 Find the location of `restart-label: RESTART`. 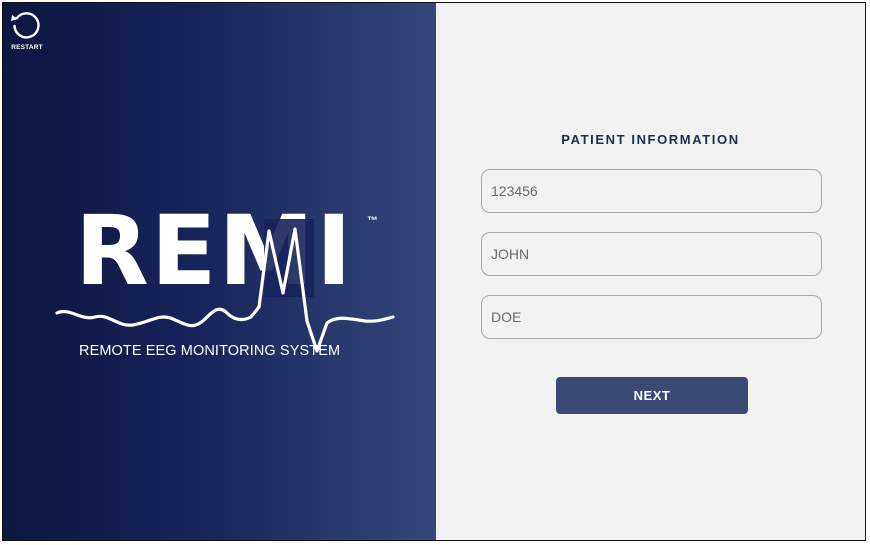

restart-label: RESTART is located at coordinates (27, 47).